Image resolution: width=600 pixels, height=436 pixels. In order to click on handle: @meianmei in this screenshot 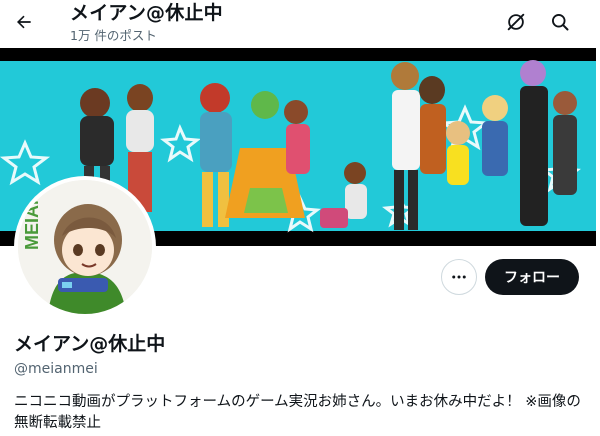, I will do `click(56, 369)`.